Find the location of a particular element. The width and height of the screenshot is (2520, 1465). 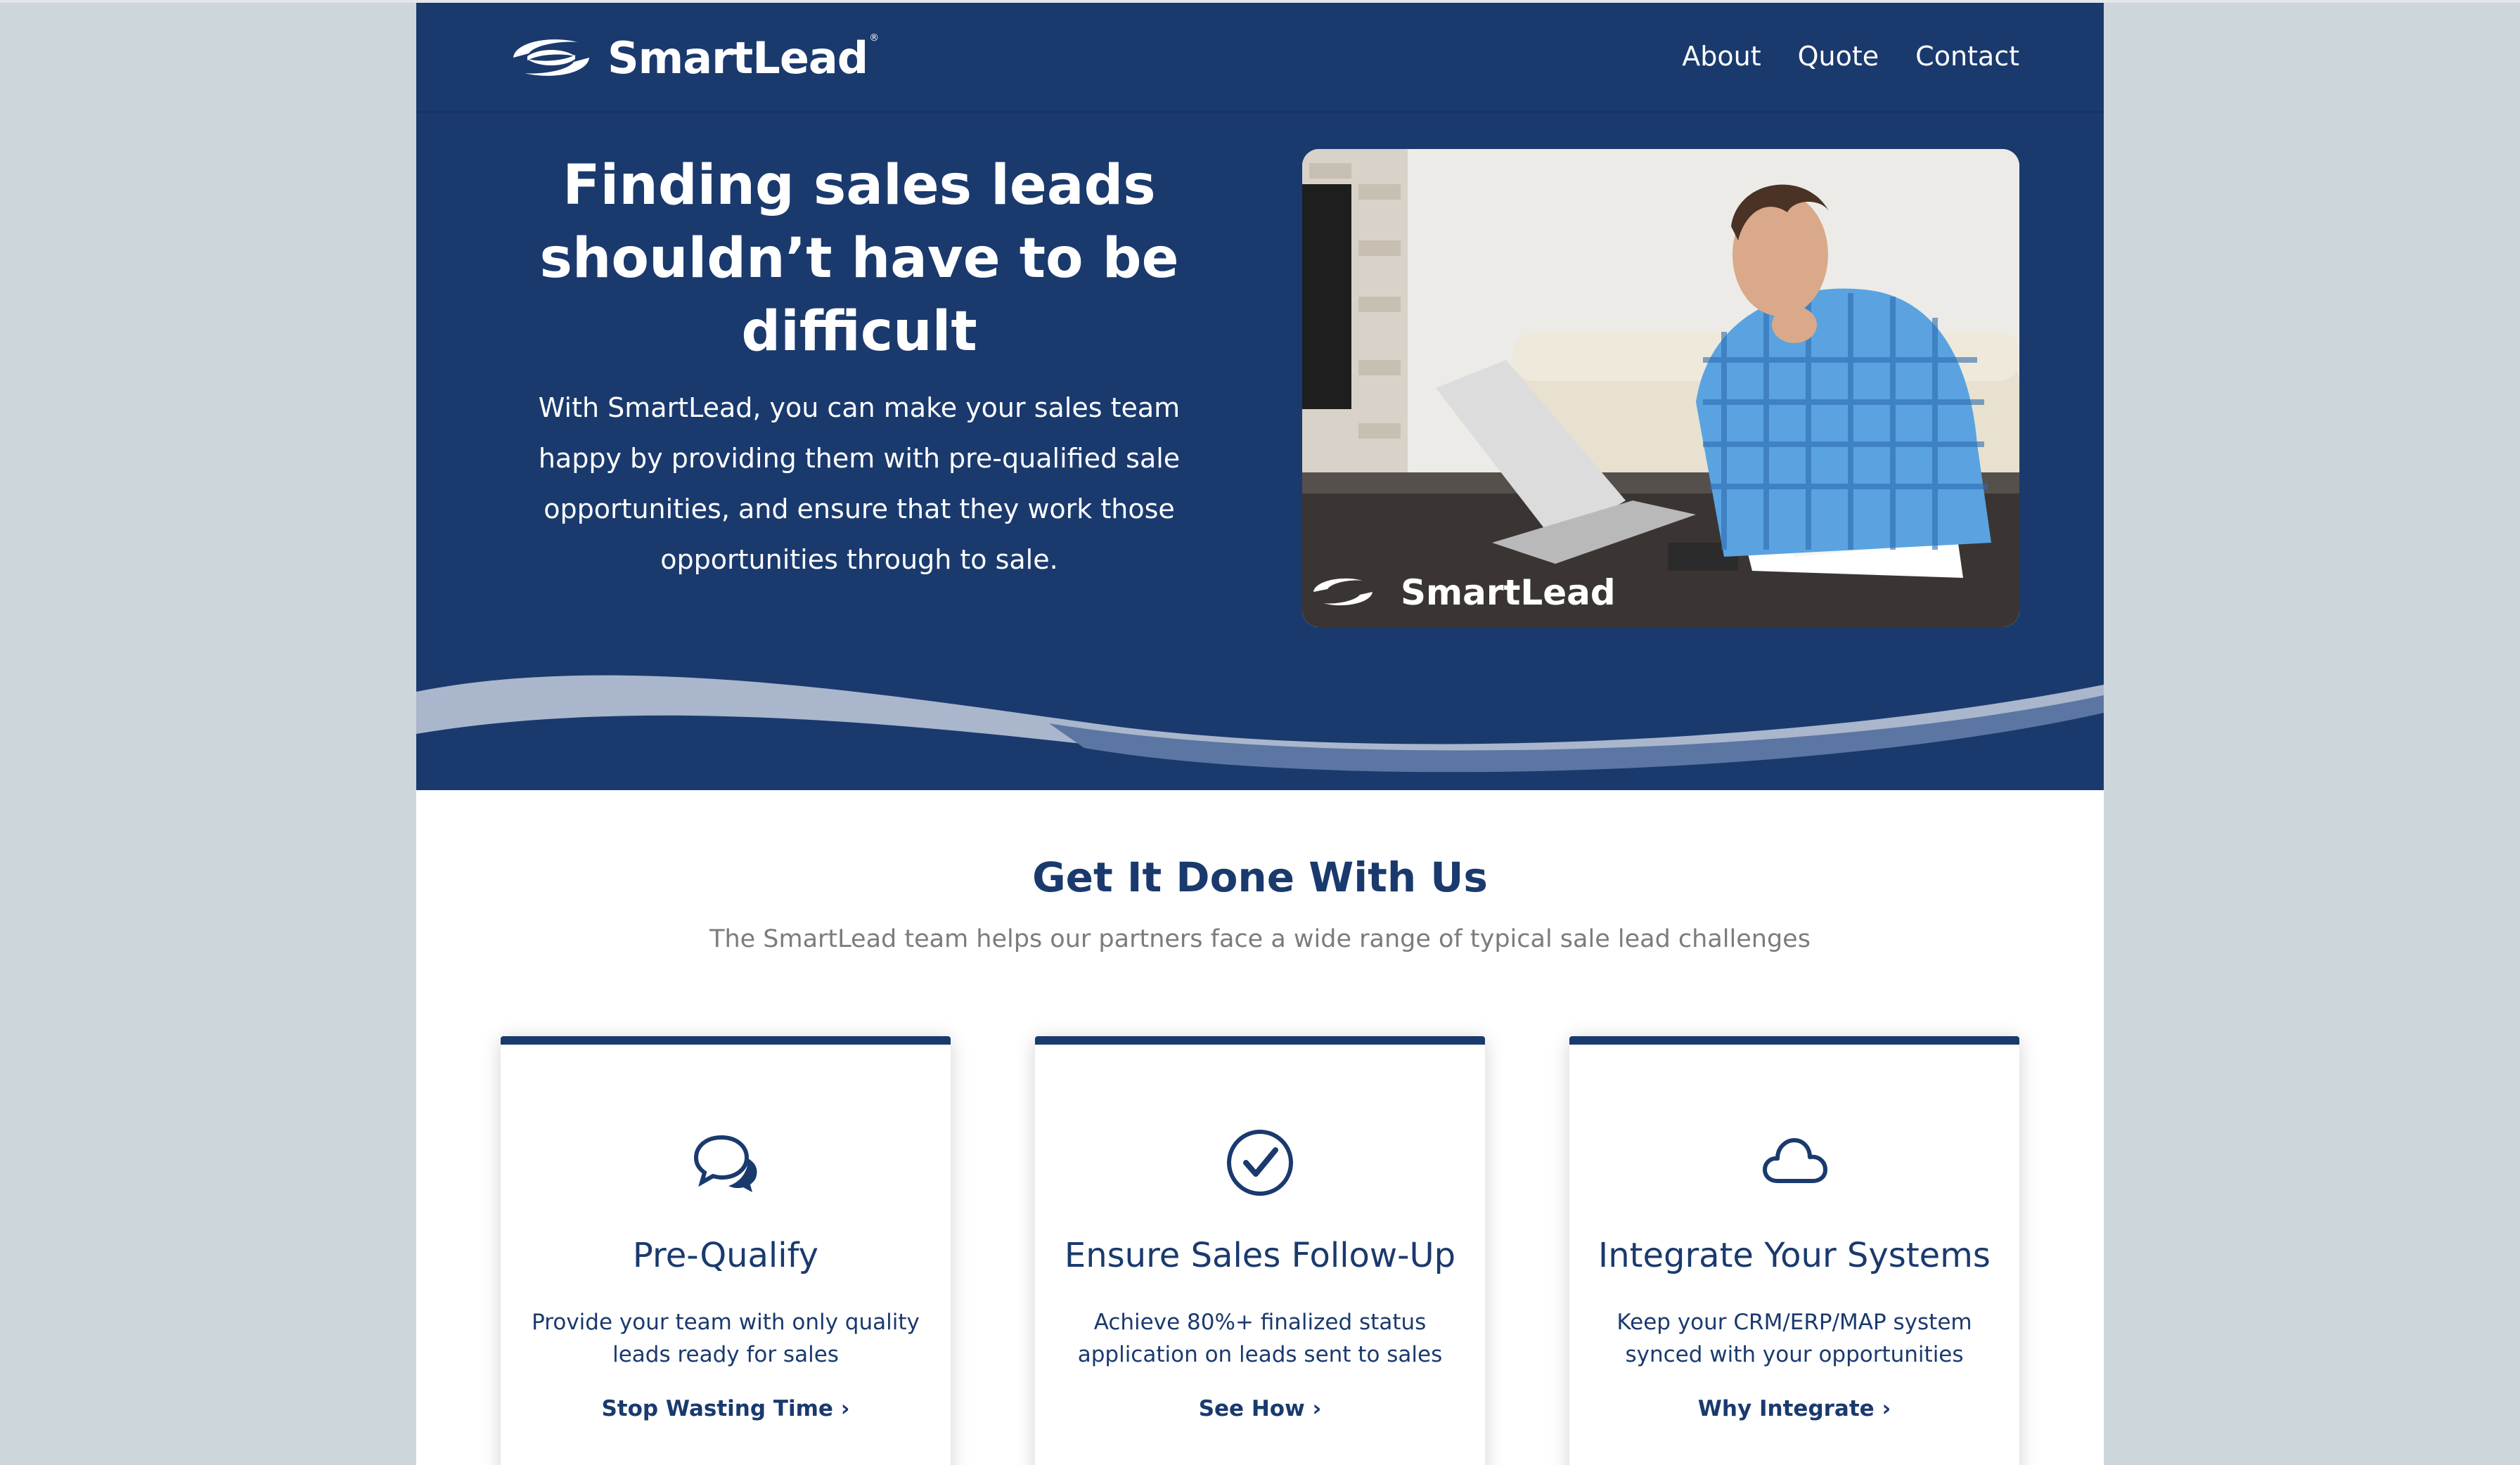

section-title: Get It Done With Us is located at coordinates (1260, 877).